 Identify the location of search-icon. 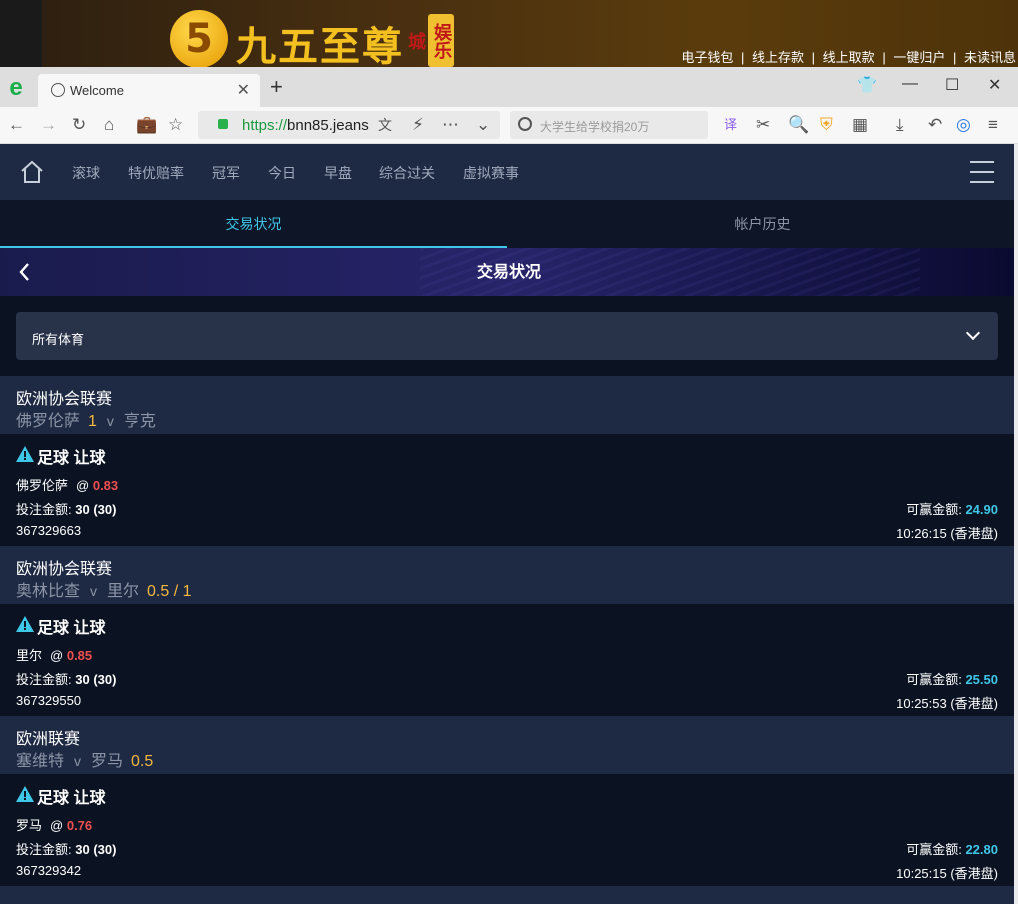
(525, 124).